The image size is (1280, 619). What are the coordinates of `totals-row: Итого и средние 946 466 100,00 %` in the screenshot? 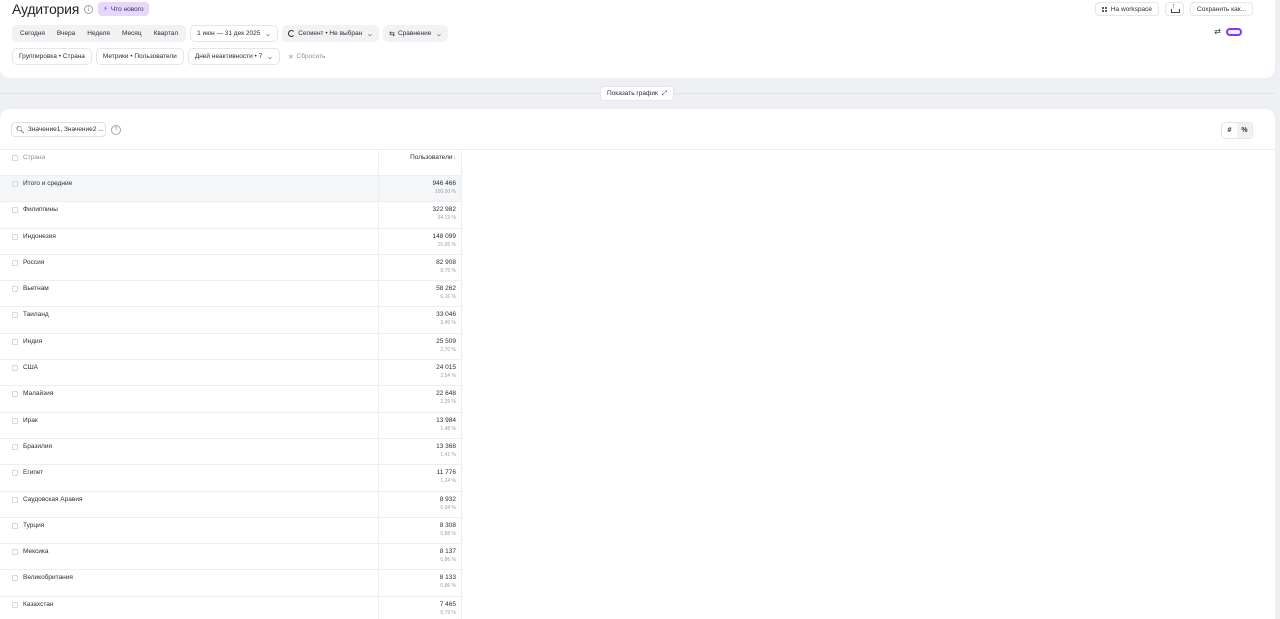 It's located at (231, 189).